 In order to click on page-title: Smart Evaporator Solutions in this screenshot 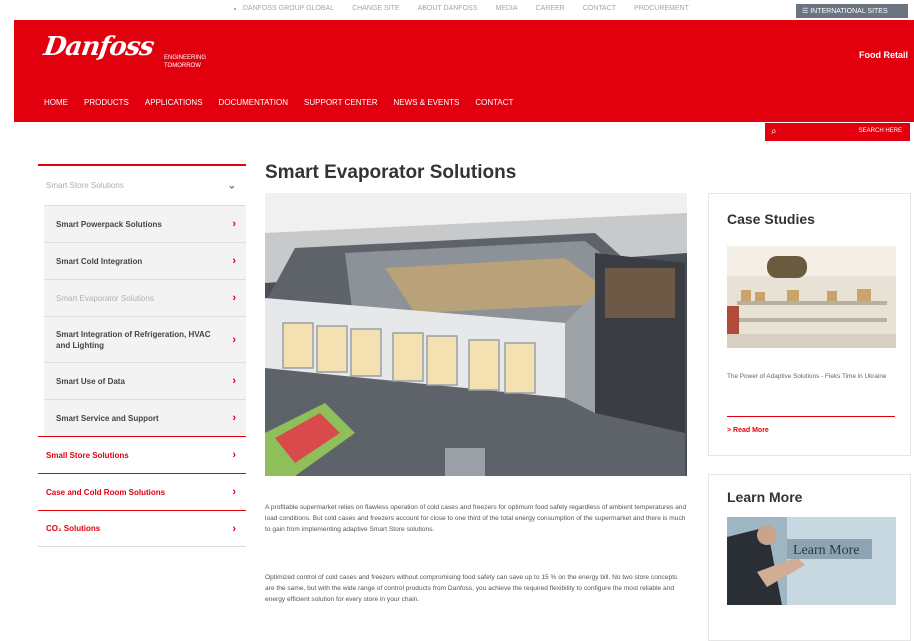, I will do `click(391, 172)`.